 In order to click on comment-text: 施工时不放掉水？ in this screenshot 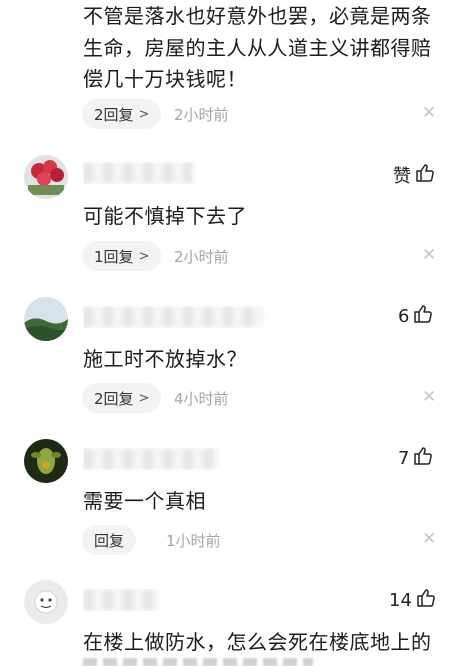, I will do `click(165, 359)`.